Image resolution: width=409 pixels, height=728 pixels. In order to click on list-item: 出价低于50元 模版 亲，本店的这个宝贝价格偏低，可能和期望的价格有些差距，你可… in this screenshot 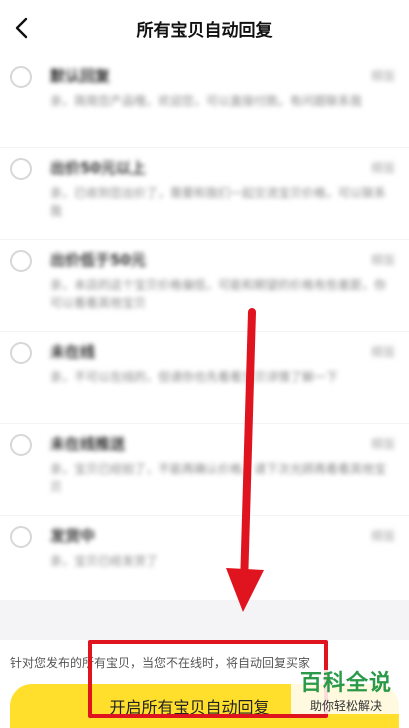, I will do `click(204, 286)`.